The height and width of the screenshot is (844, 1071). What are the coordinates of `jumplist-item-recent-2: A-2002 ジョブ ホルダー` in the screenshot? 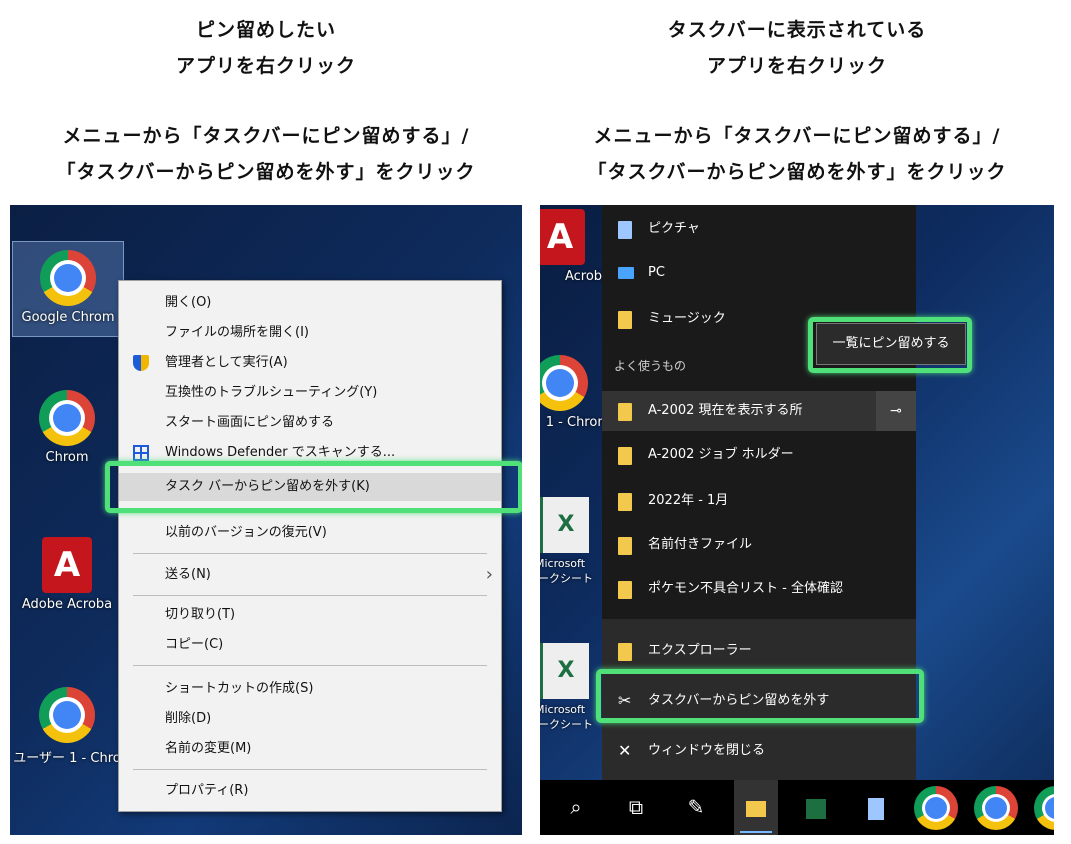 It's located at (759, 455).